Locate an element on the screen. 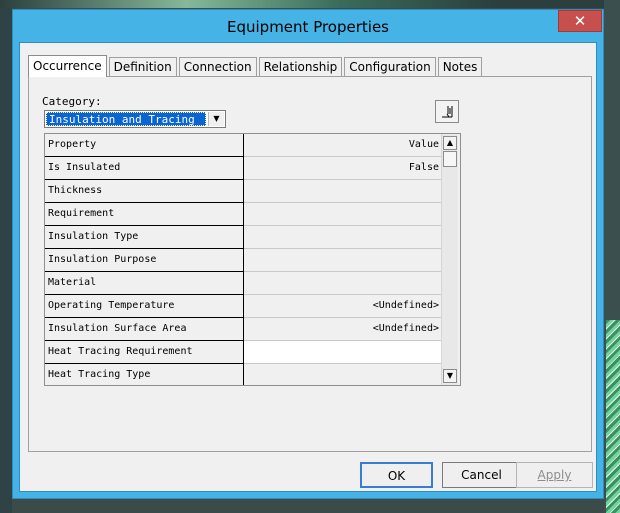 The height and width of the screenshot is (513, 620). scroll-up-icon: ▲ is located at coordinates (450, 143).